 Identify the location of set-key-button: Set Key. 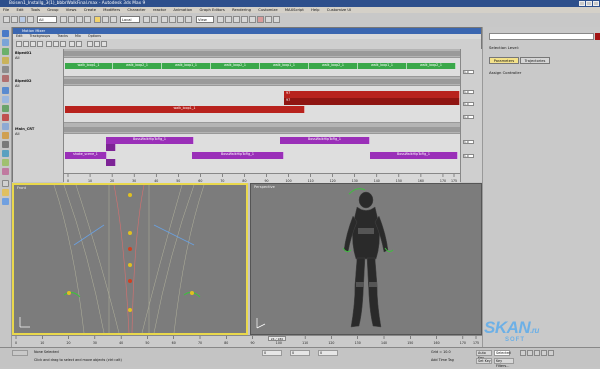
(484, 361).